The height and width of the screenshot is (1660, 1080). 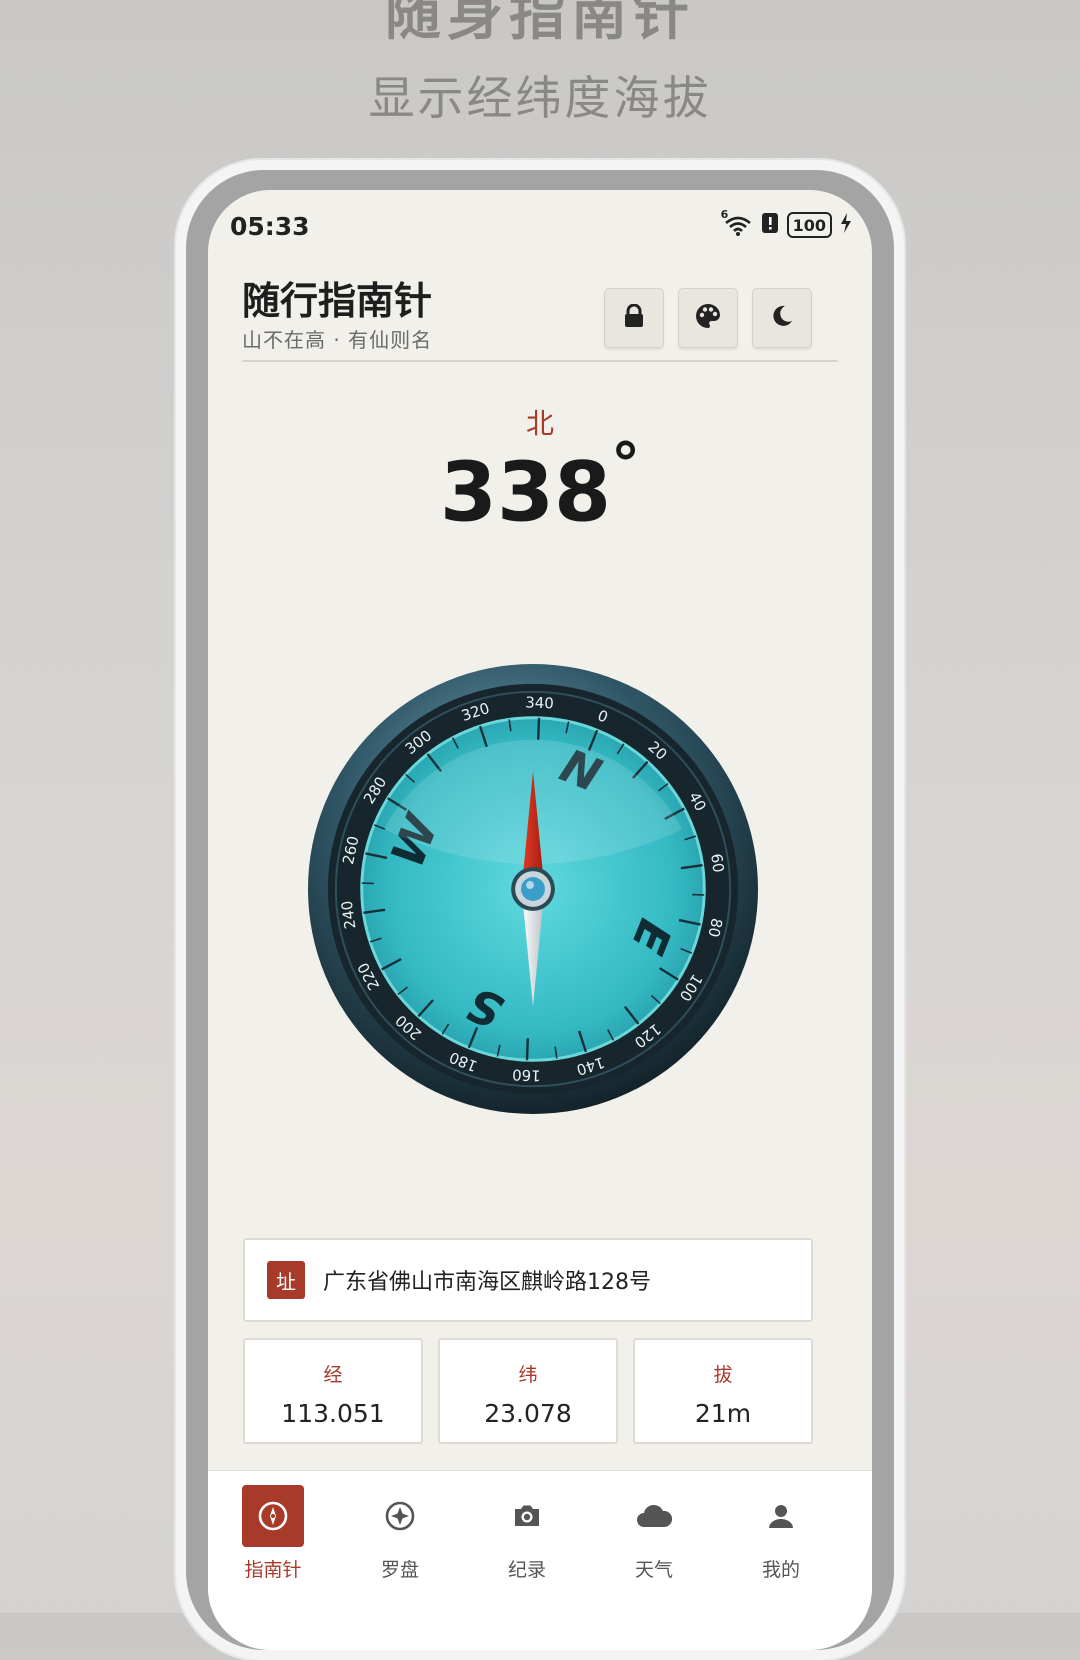 I want to click on stat-value: 21m, so click(x=723, y=1413).